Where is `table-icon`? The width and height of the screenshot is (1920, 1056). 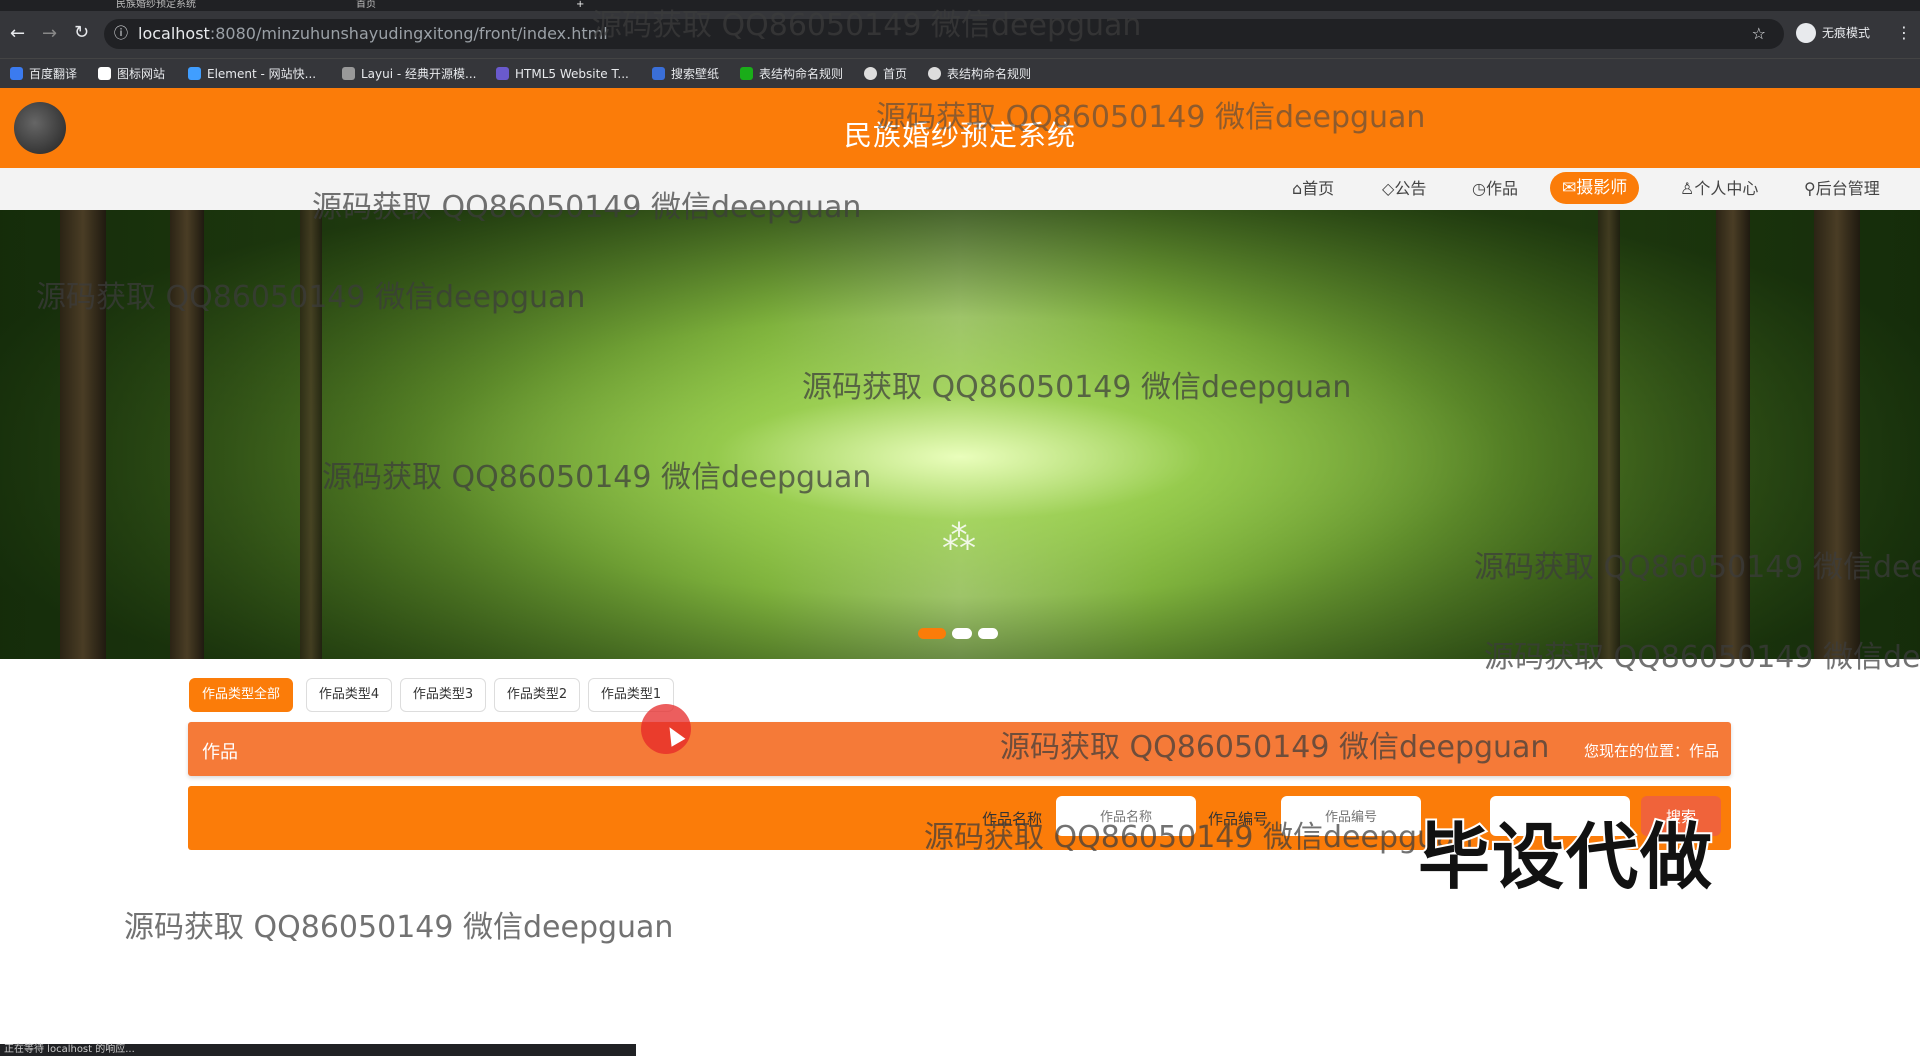
table-icon is located at coordinates (746, 73).